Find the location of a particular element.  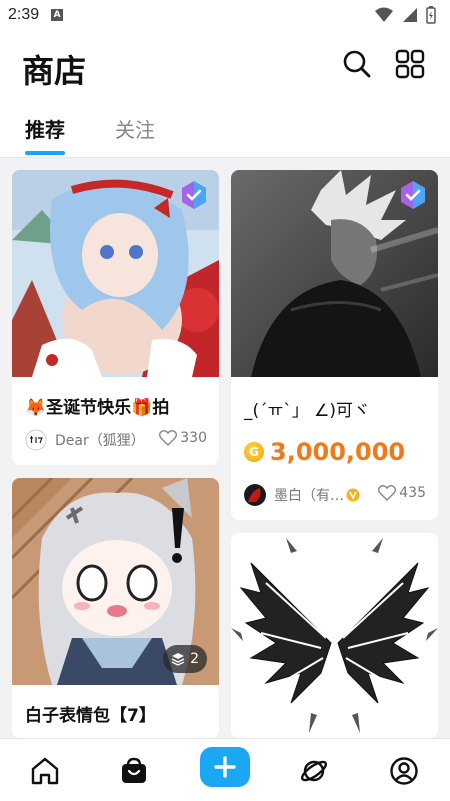

cellular-icon is located at coordinates (410, 15).